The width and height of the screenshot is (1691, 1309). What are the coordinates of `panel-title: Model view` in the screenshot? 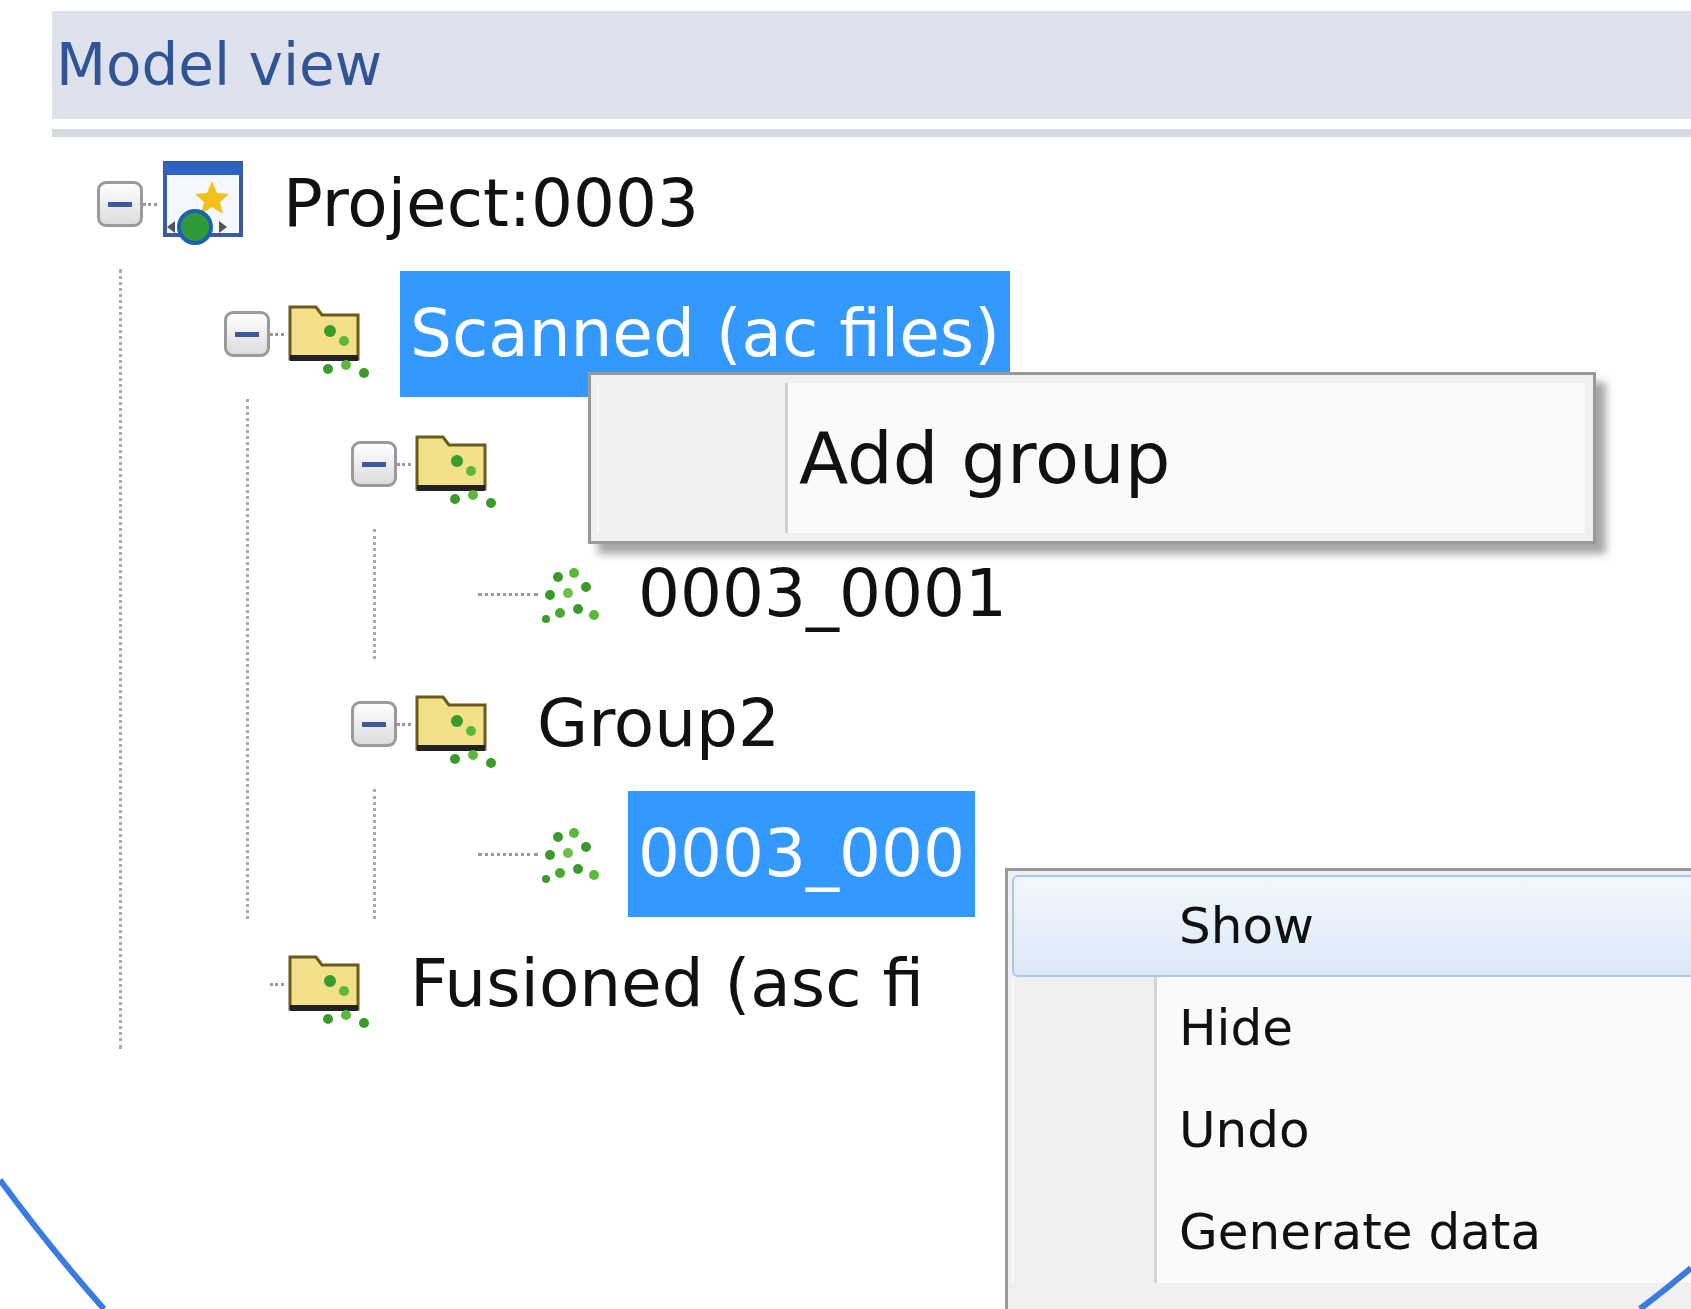 It's located at (219, 65).